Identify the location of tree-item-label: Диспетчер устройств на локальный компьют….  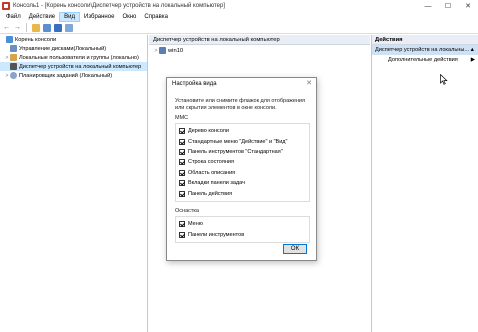
(80, 66).